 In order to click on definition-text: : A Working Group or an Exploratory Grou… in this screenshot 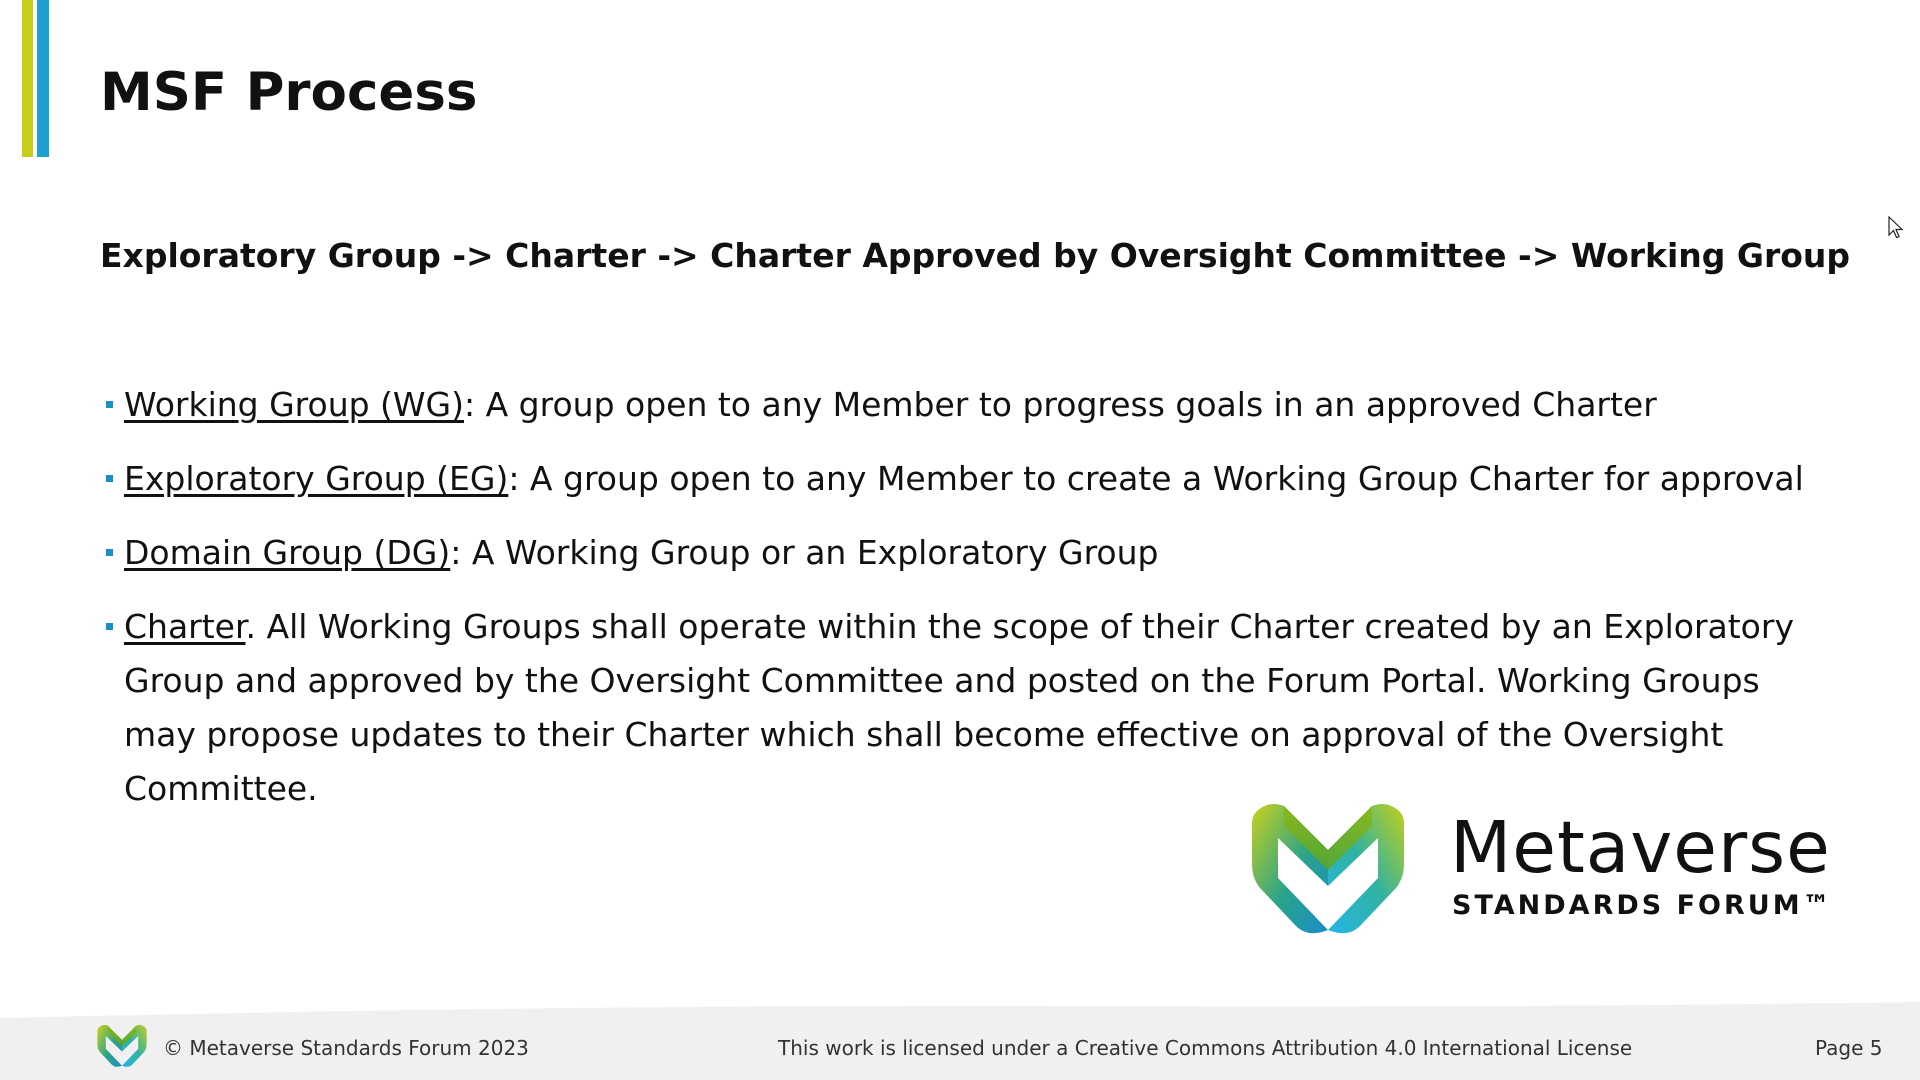, I will do `click(804, 552)`.